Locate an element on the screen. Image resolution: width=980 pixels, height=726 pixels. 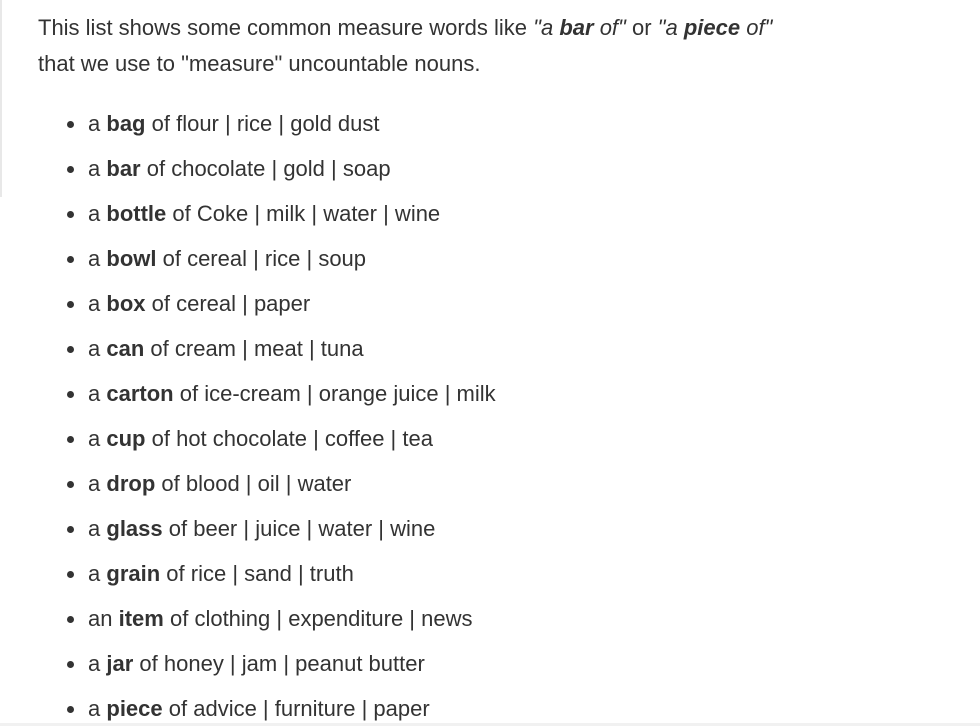
measure-word: bag is located at coordinates (126, 123).